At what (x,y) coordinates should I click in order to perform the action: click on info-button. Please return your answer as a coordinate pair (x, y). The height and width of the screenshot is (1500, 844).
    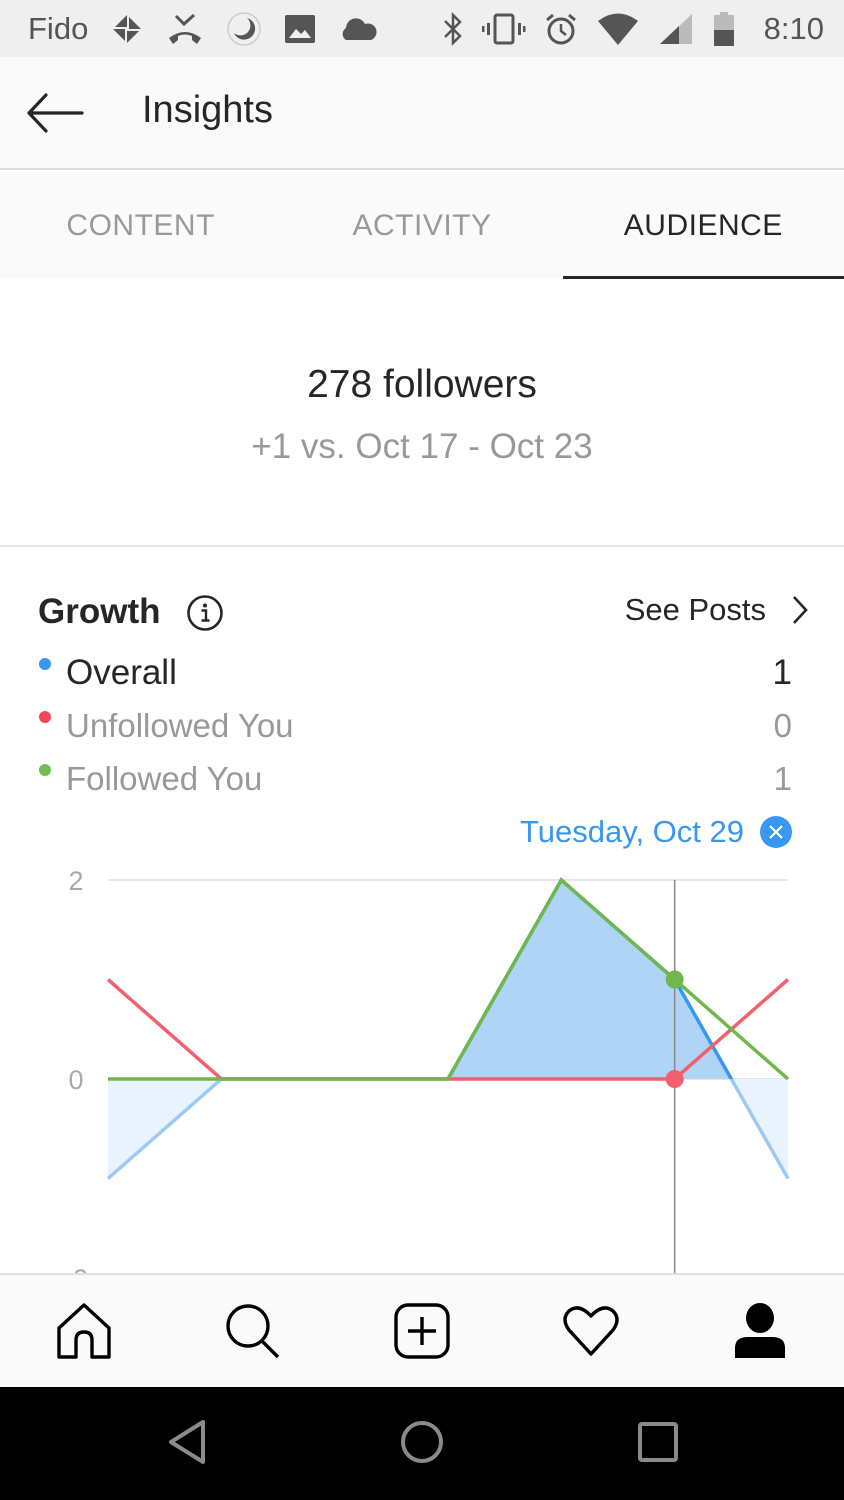
    Looking at the image, I should click on (205, 613).